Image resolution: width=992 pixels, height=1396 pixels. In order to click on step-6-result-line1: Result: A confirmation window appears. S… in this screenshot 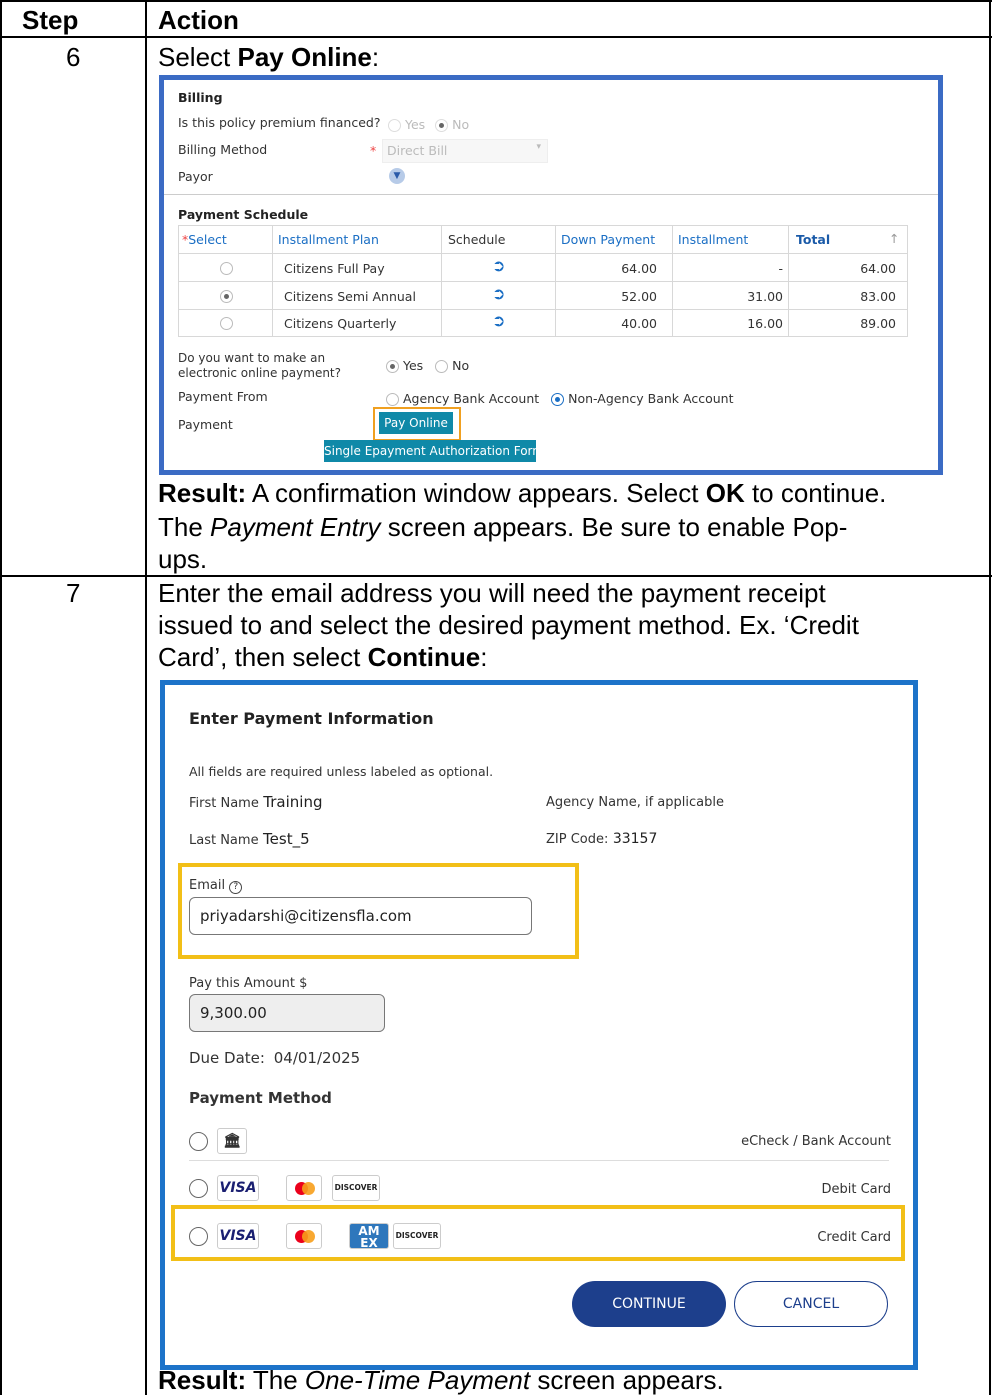, I will do `click(573, 493)`.